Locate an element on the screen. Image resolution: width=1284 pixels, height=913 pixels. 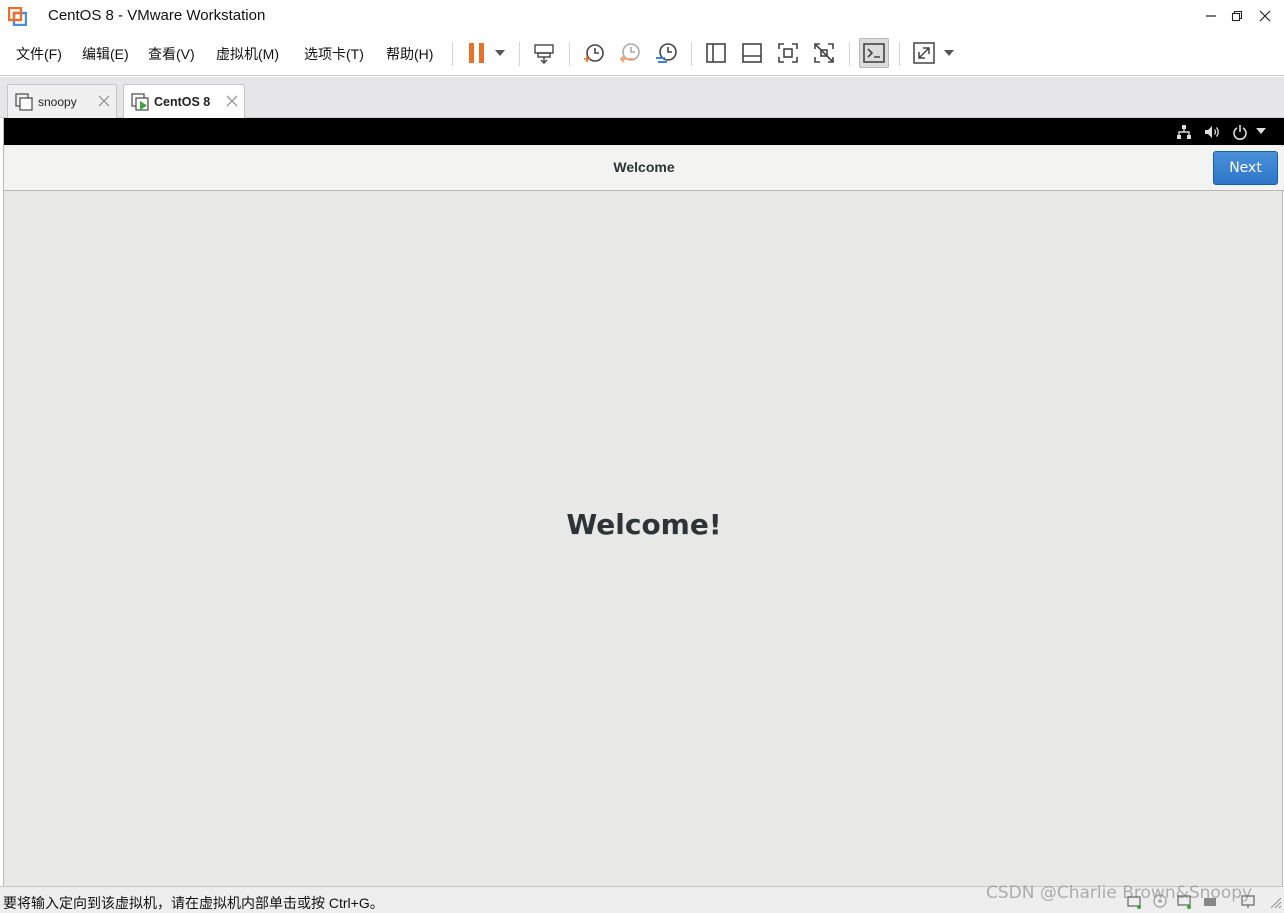
unity-mode-button is located at coordinates (824, 53).